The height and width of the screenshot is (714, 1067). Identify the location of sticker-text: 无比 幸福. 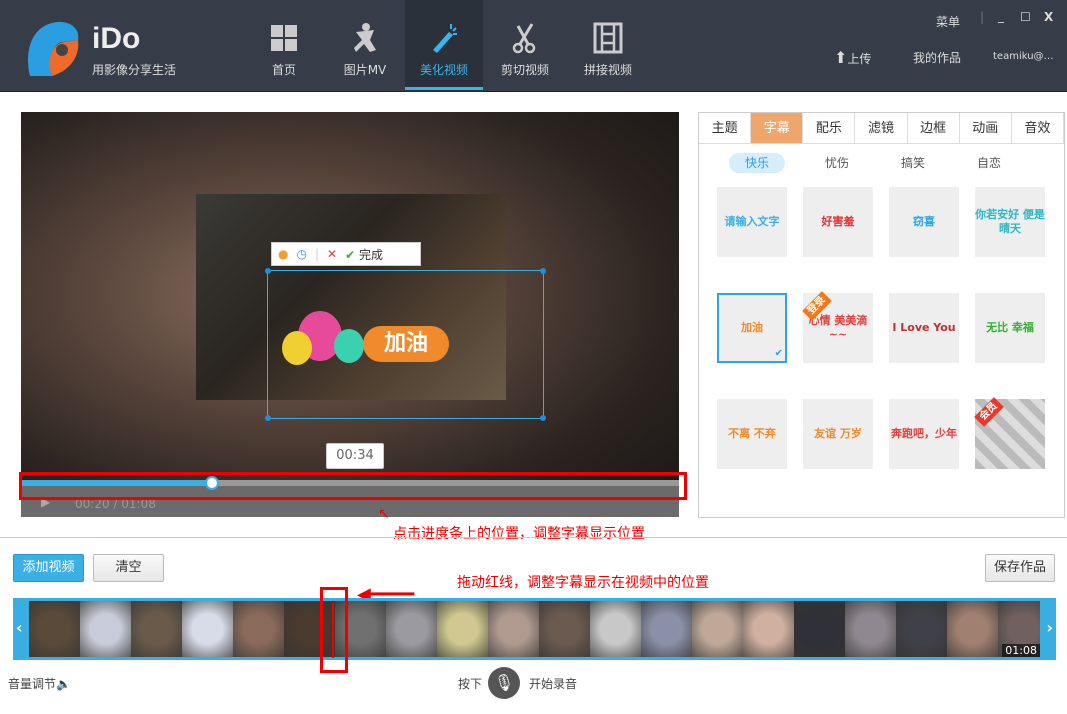
(1010, 327).